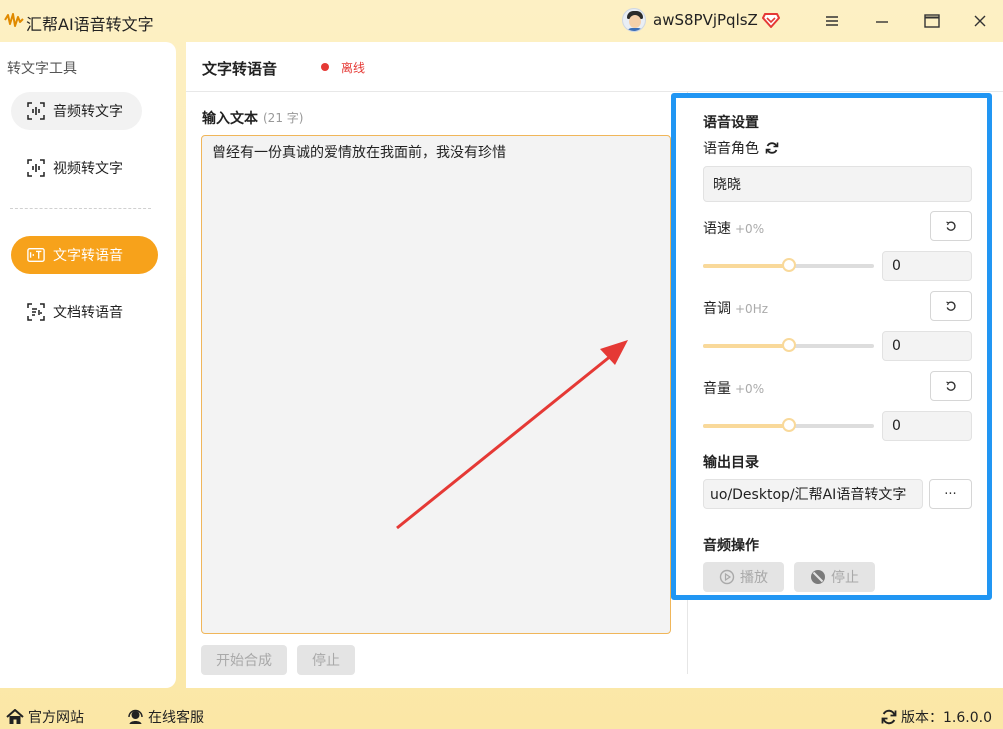 The width and height of the screenshot is (1003, 729). Describe the element at coordinates (135, 716) in the screenshot. I see `headset-icon` at that location.